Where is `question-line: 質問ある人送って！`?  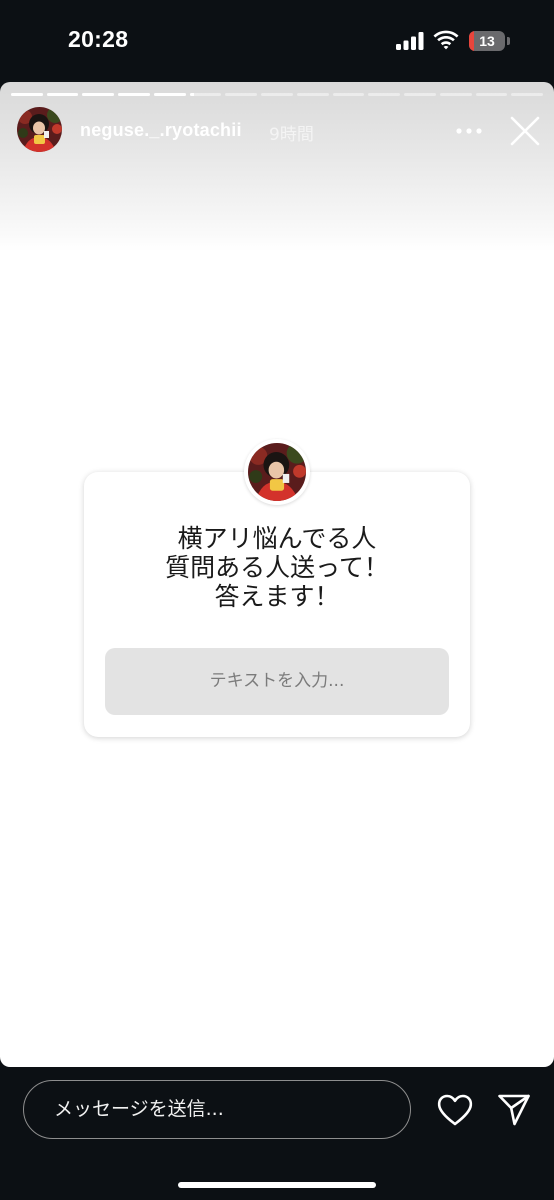
question-line: 質問ある人送って！ is located at coordinates (277, 567).